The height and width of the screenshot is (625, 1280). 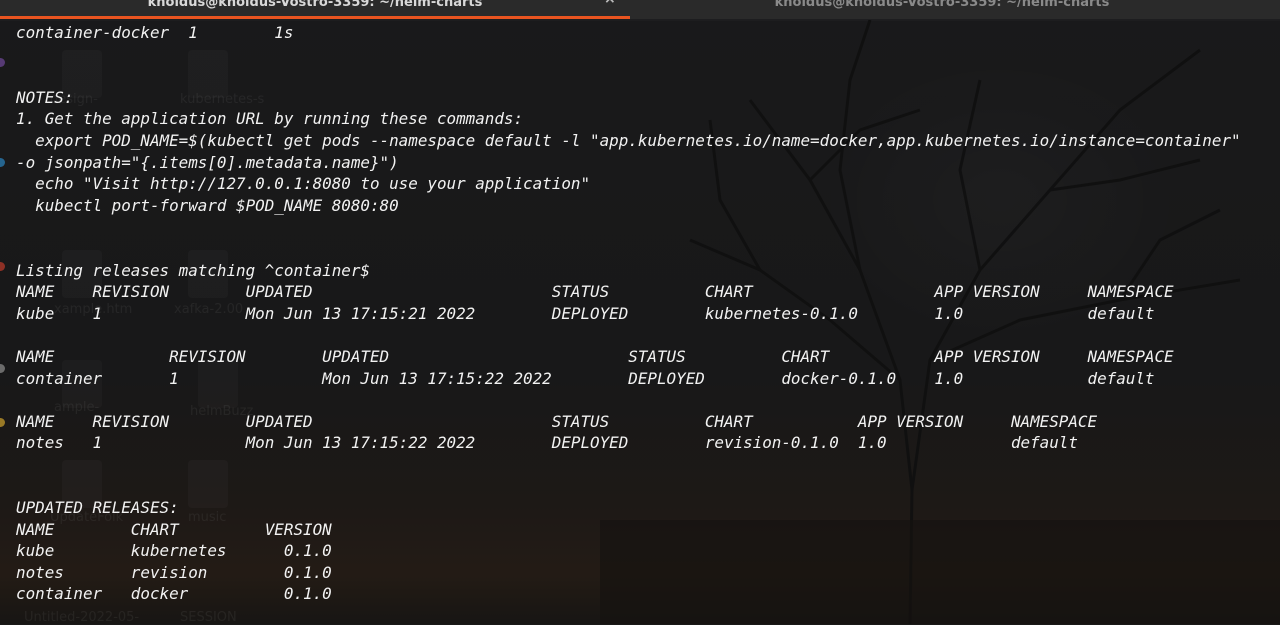 What do you see at coordinates (174, 551) in the screenshot?
I see `terminal-line: kube kubernetes 0.1.0` at bounding box center [174, 551].